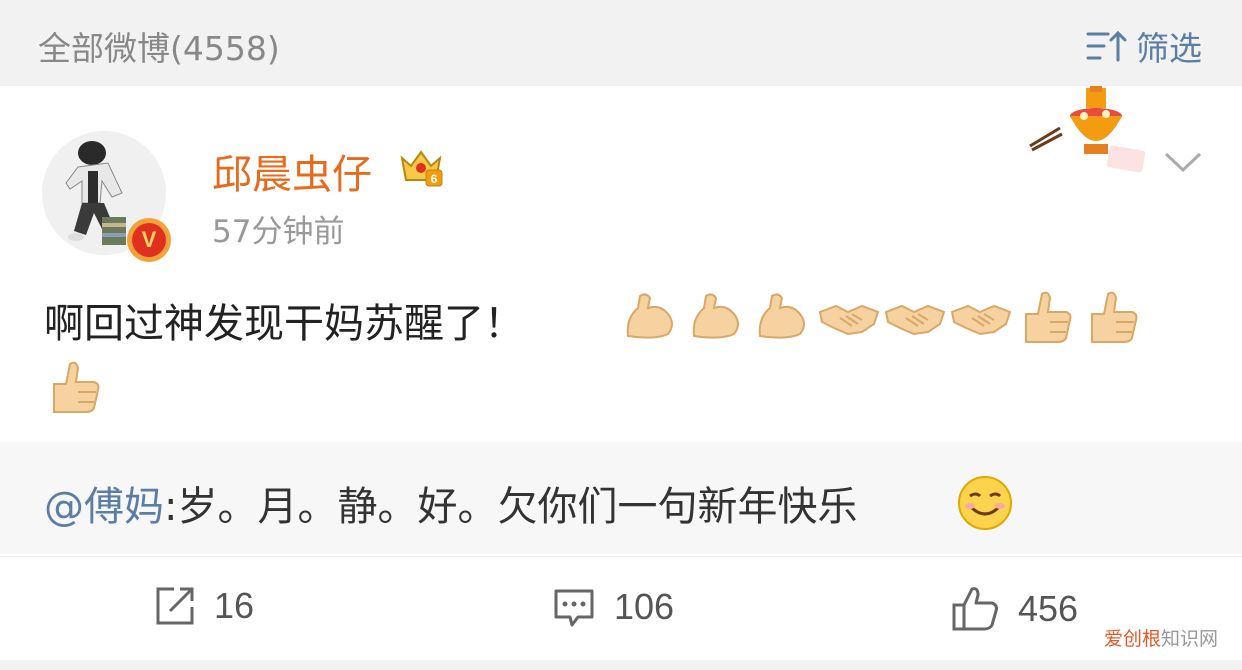  What do you see at coordinates (621, 43) in the screenshot?
I see `top-bar: 全部微博(4558) 筛选` at bounding box center [621, 43].